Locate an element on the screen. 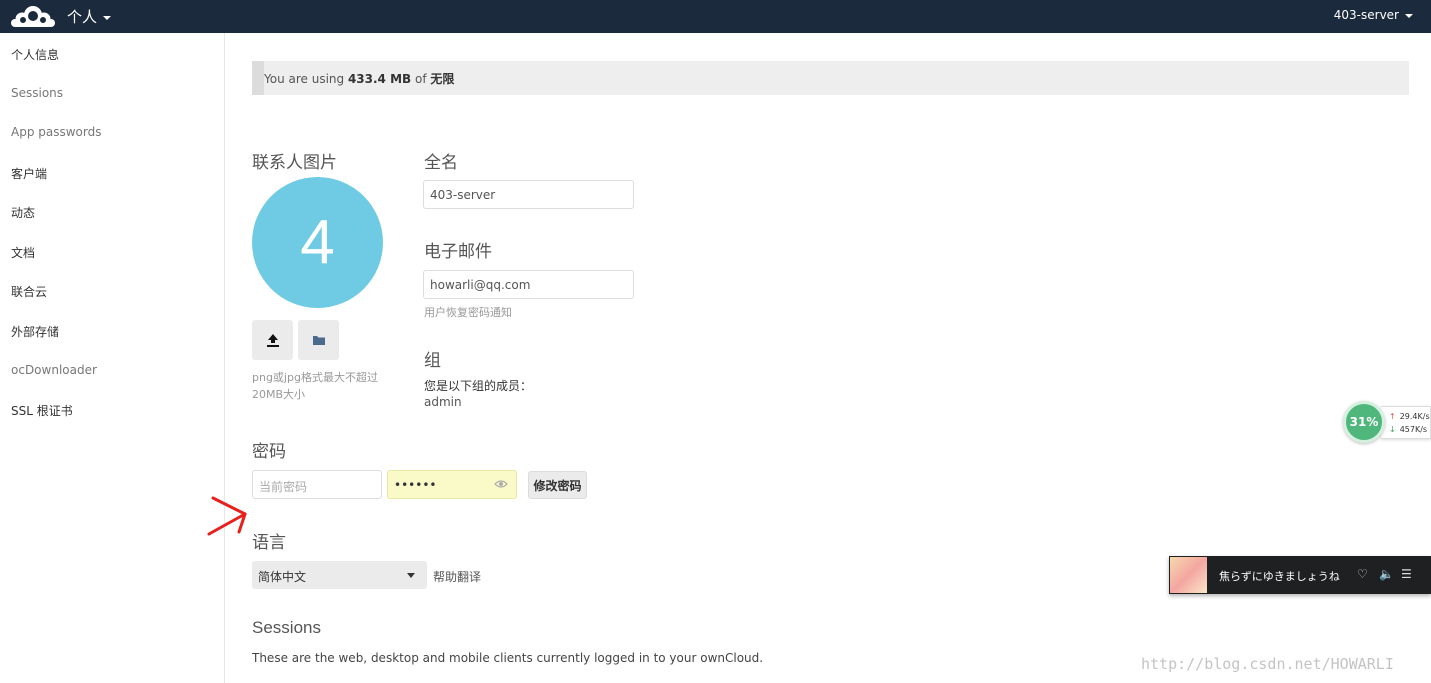 The image size is (1431, 683). quota-bar: You are using 433.4 MB of 无限 is located at coordinates (830, 78).